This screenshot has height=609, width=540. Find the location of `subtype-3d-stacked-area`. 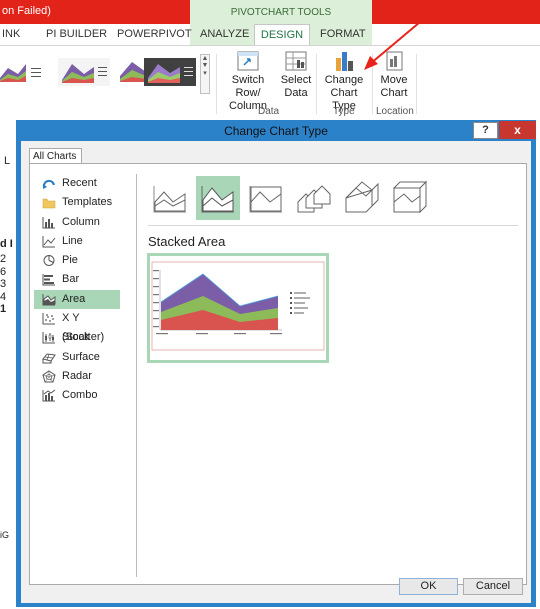

subtype-3d-stacked-area is located at coordinates (362, 198).